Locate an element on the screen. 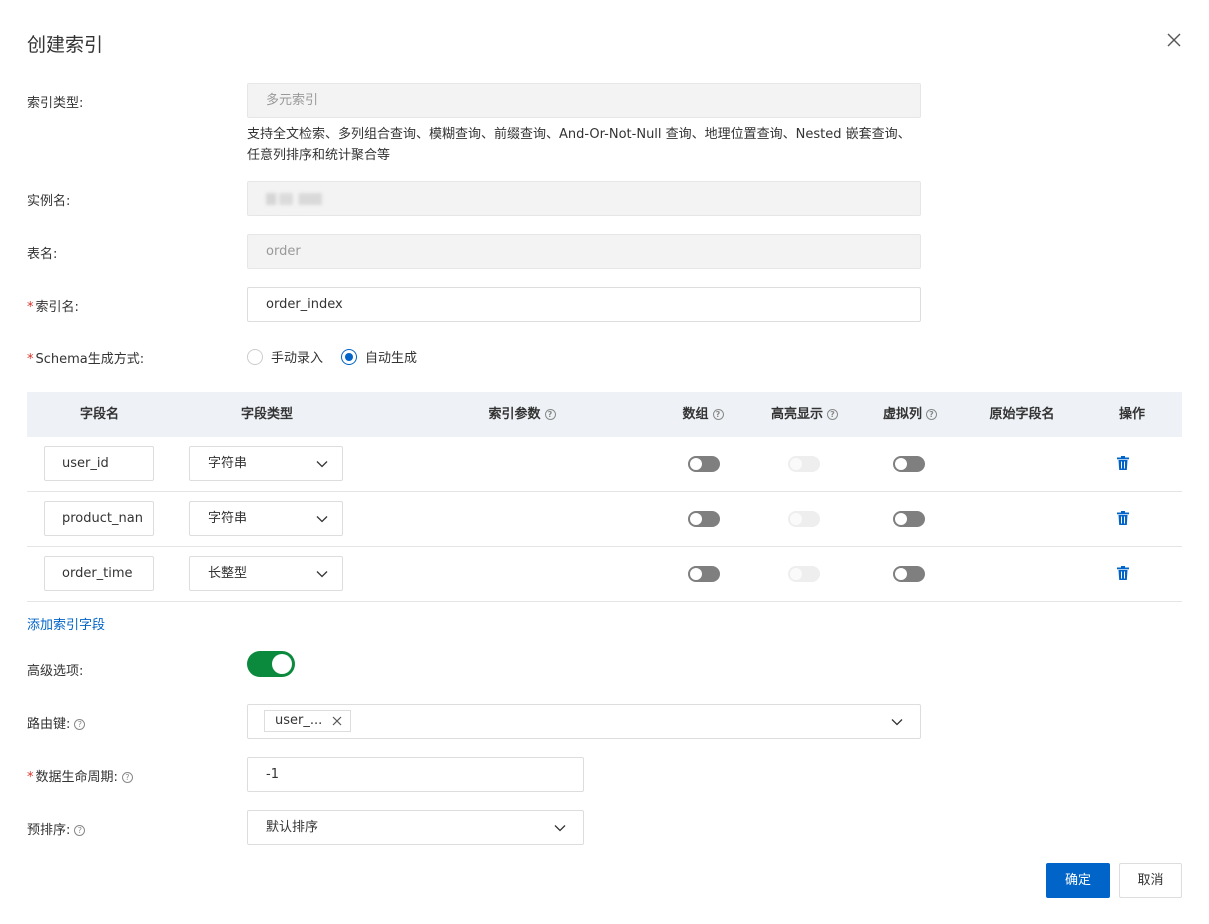  index-type-field: 多元索引 is located at coordinates (584, 100).